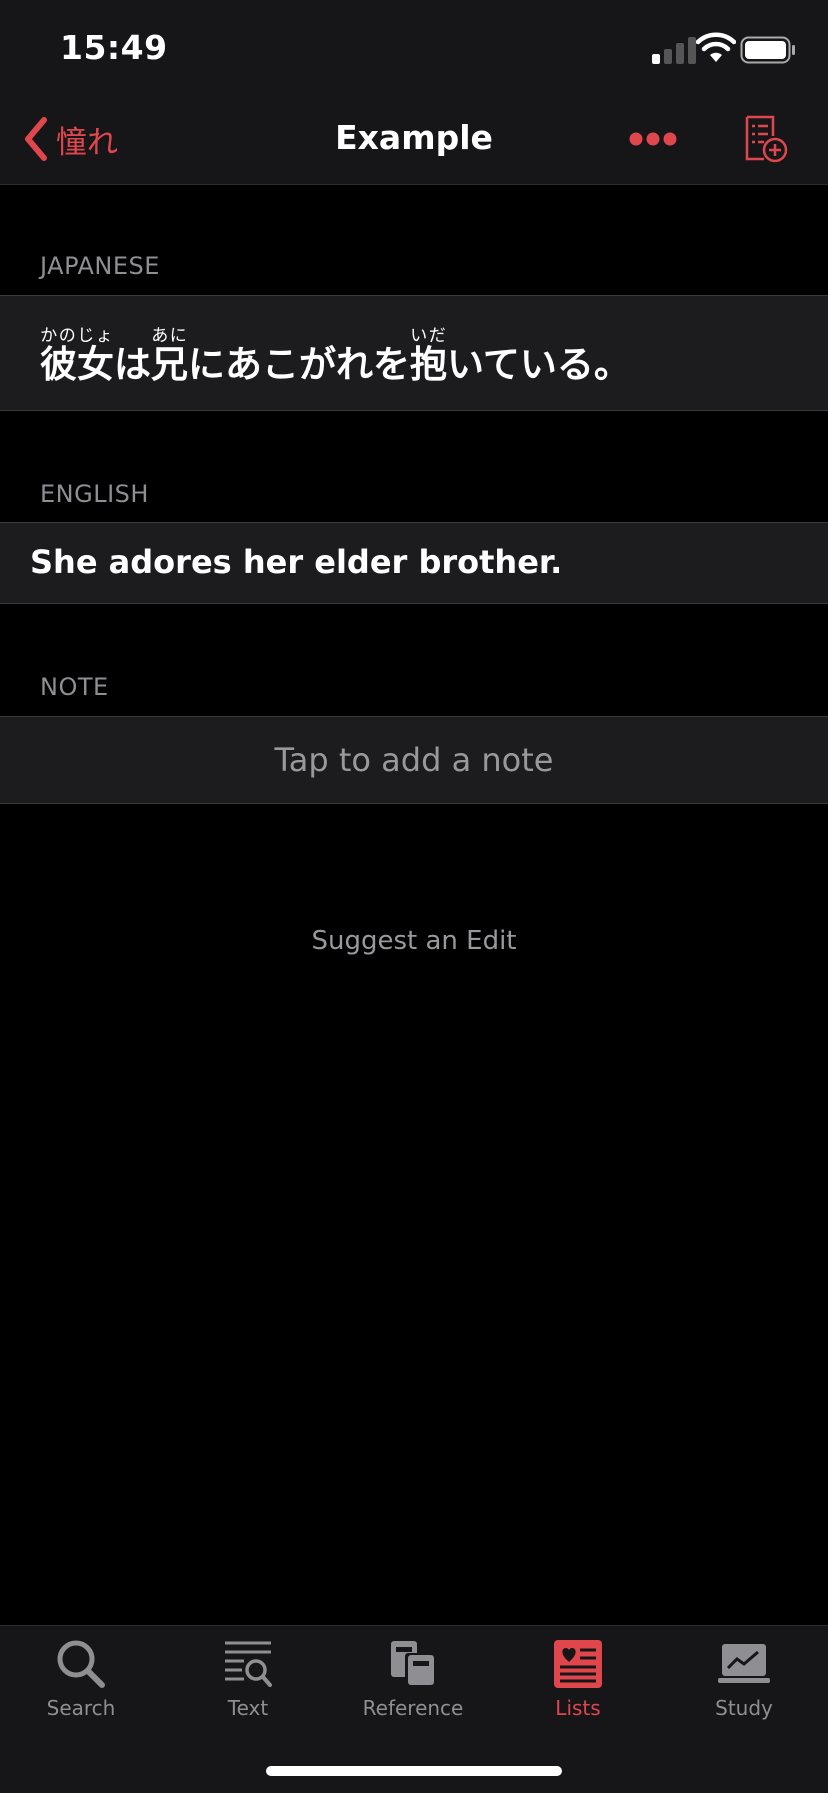 The width and height of the screenshot is (828, 1793). I want to click on japanese-section-header: JAPANESE, so click(100, 266).